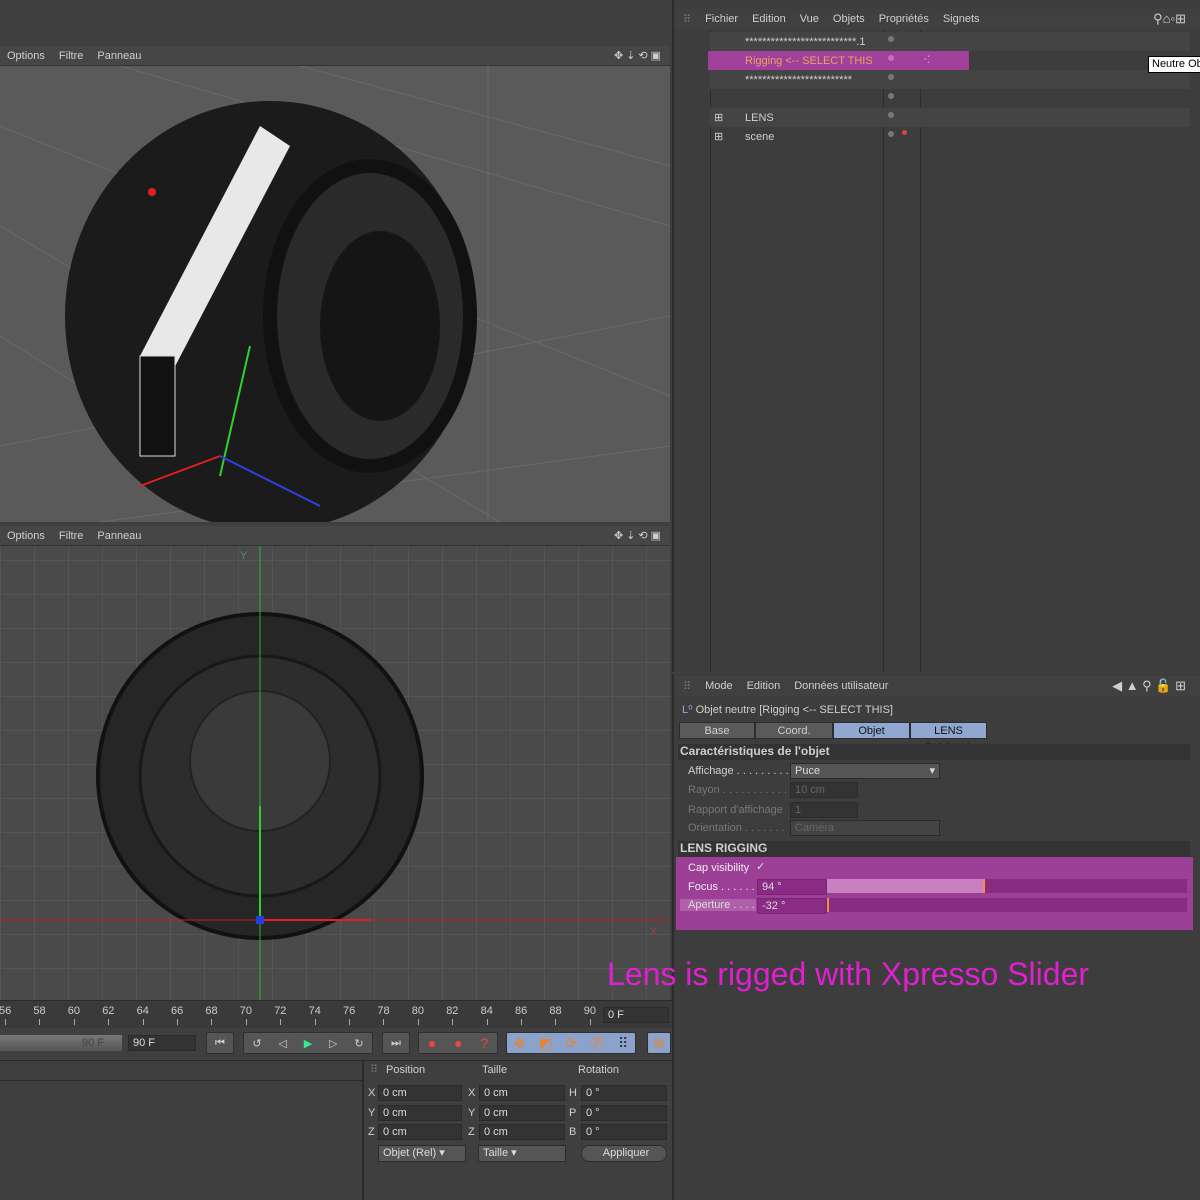 This screenshot has height=1200, width=1200. I want to click on aperture-slider, so click(1007, 905).